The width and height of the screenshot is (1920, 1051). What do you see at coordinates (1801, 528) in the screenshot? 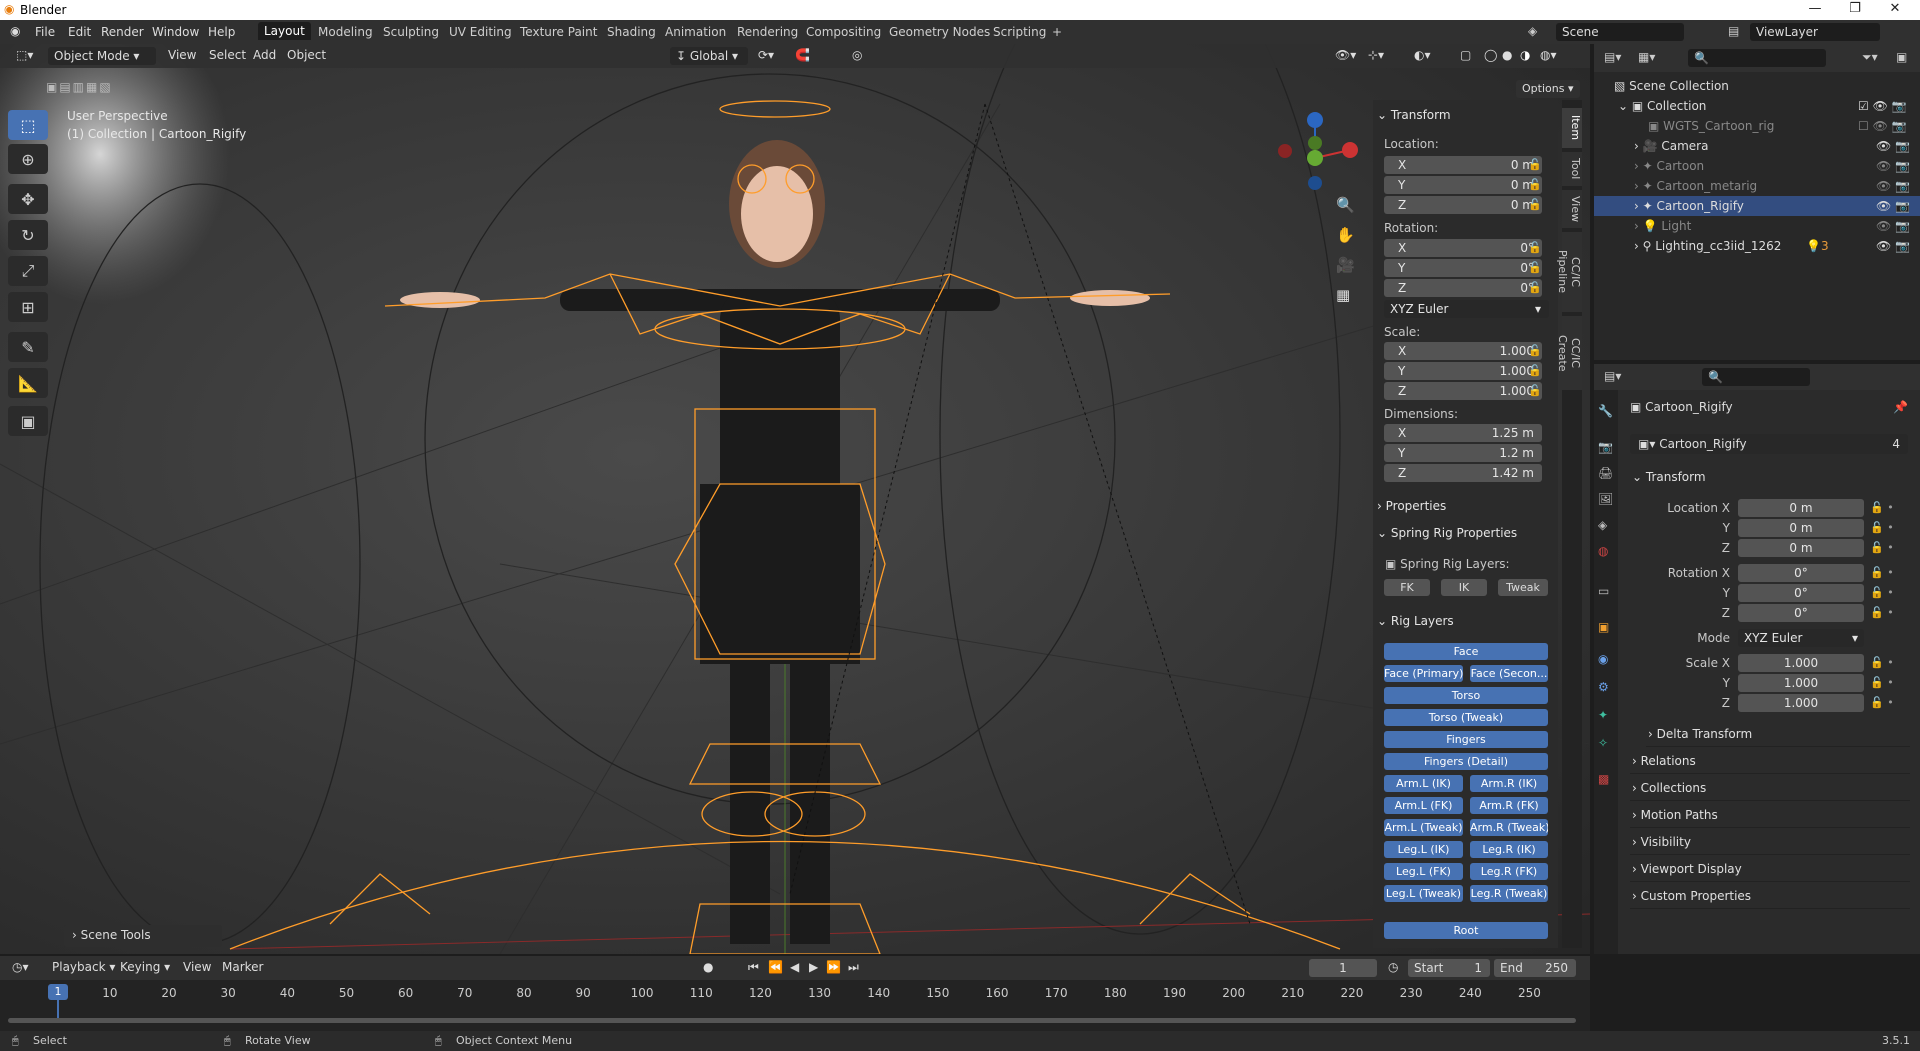
I see `props-location-y-field: 0 m` at bounding box center [1801, 528].